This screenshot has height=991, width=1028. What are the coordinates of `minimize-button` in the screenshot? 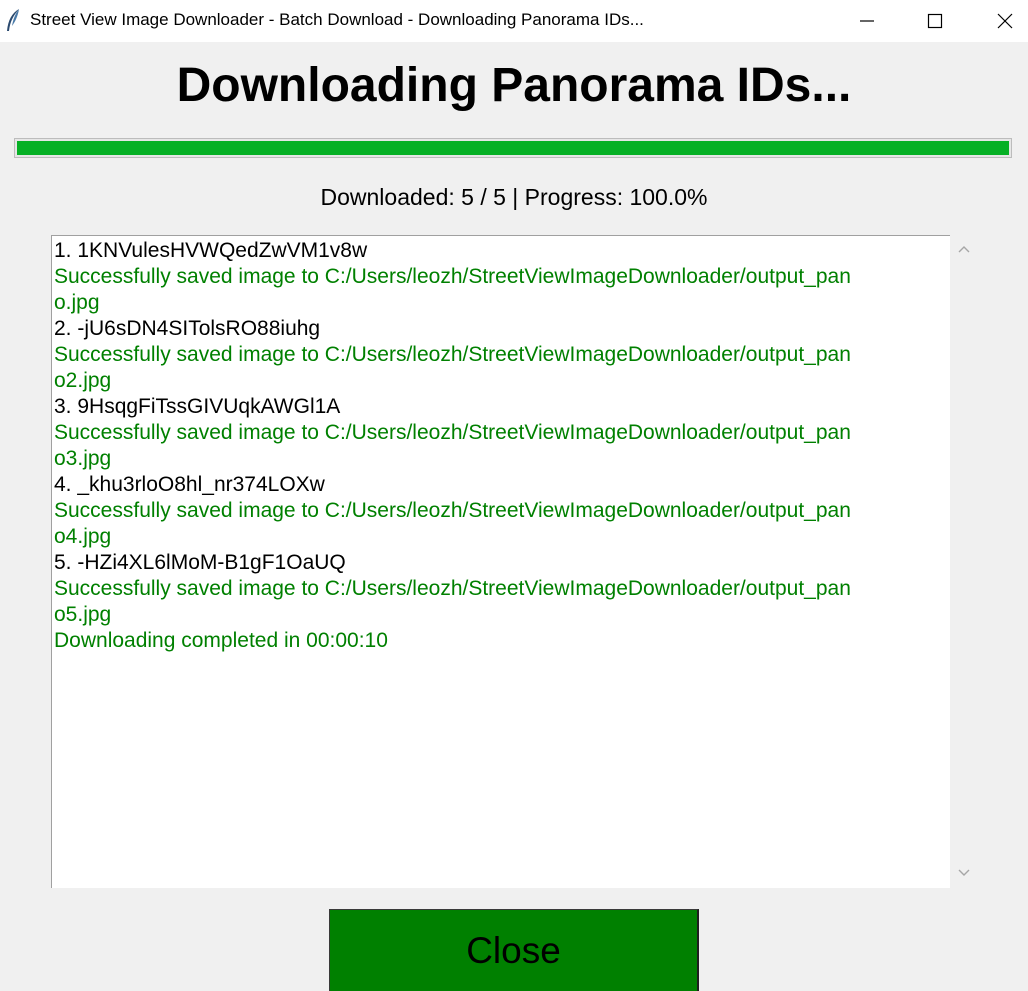 It's located at (866, 21).